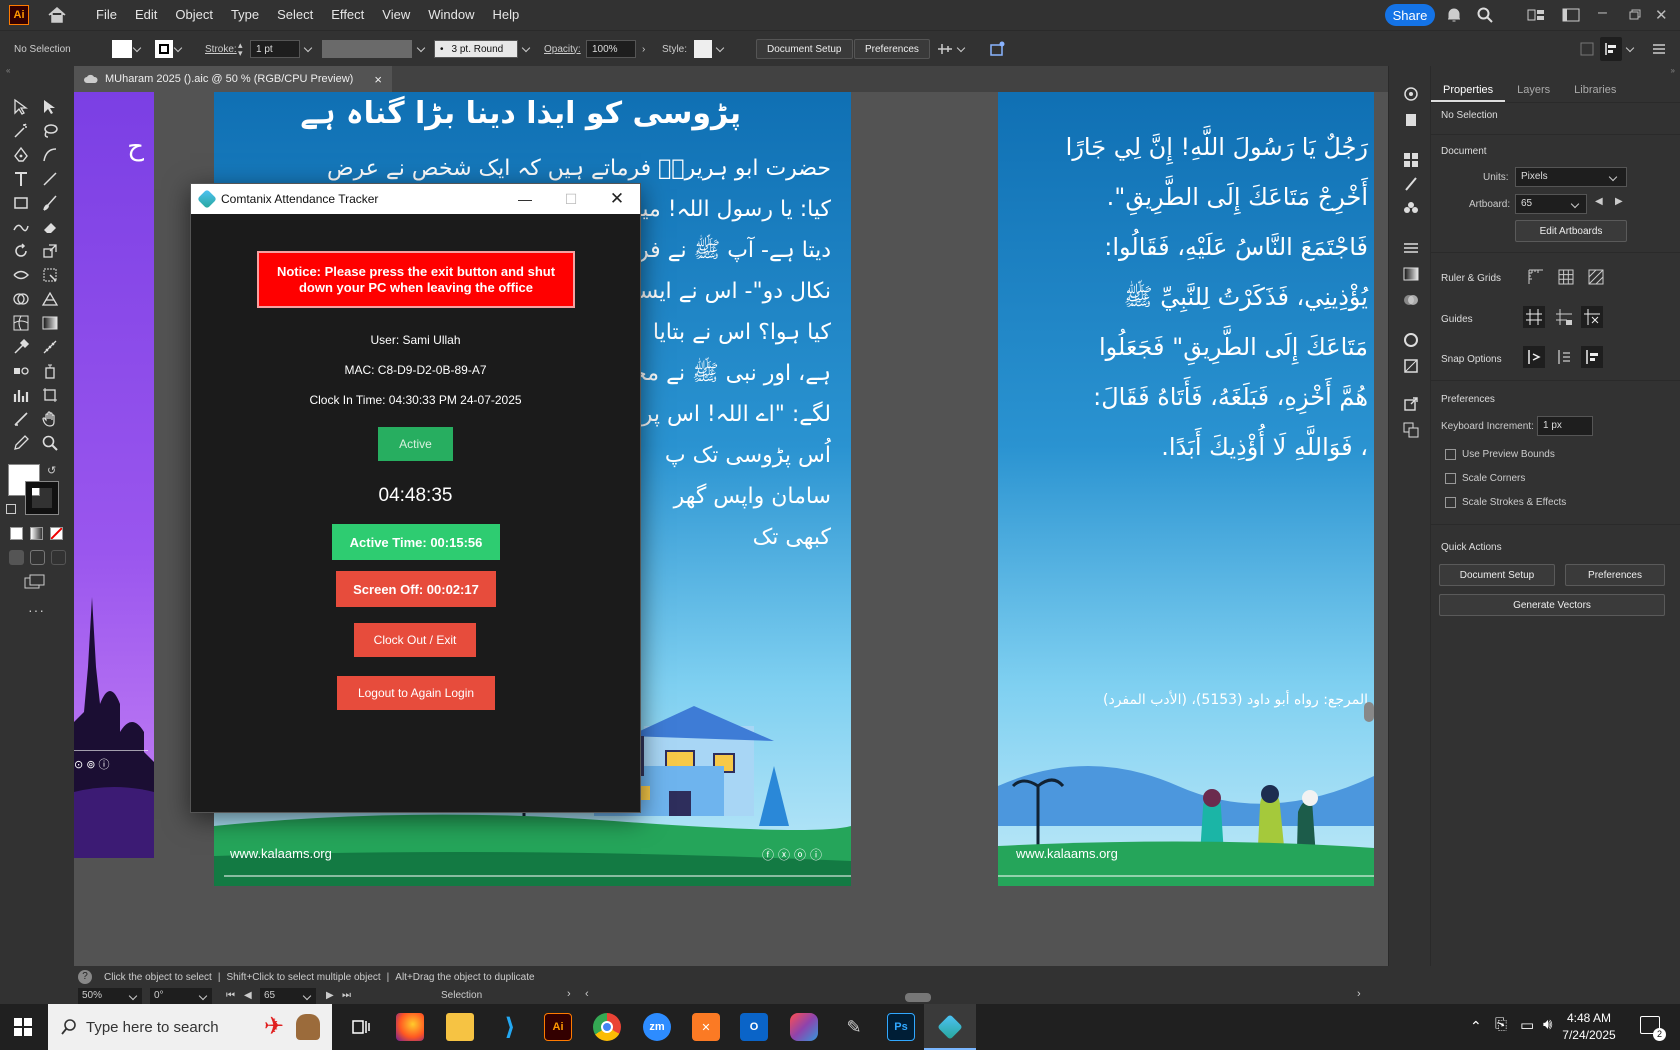 This screenshot has width=1680, height=1050. Describe the element at coordinates (50, 155) in the screenshot. I see `curvature-tool-icon` at that location.